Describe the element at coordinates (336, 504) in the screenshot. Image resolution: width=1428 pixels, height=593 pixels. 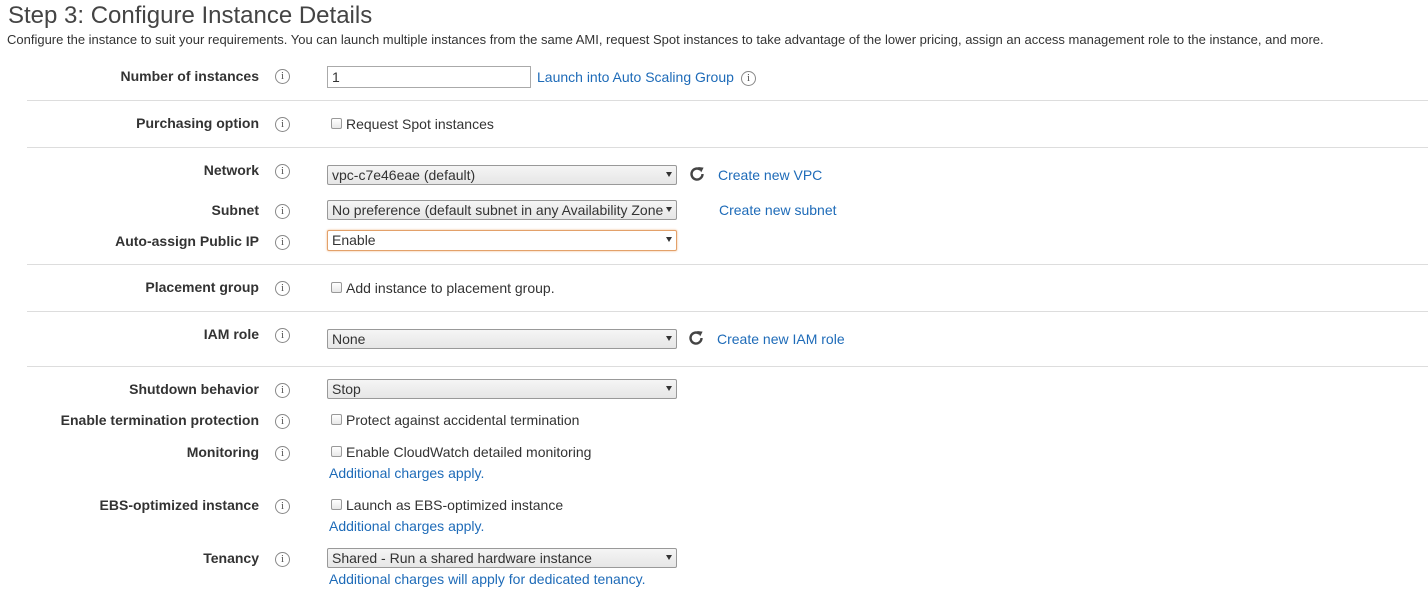
I see `ebs-optimized-checkbox` at that location.